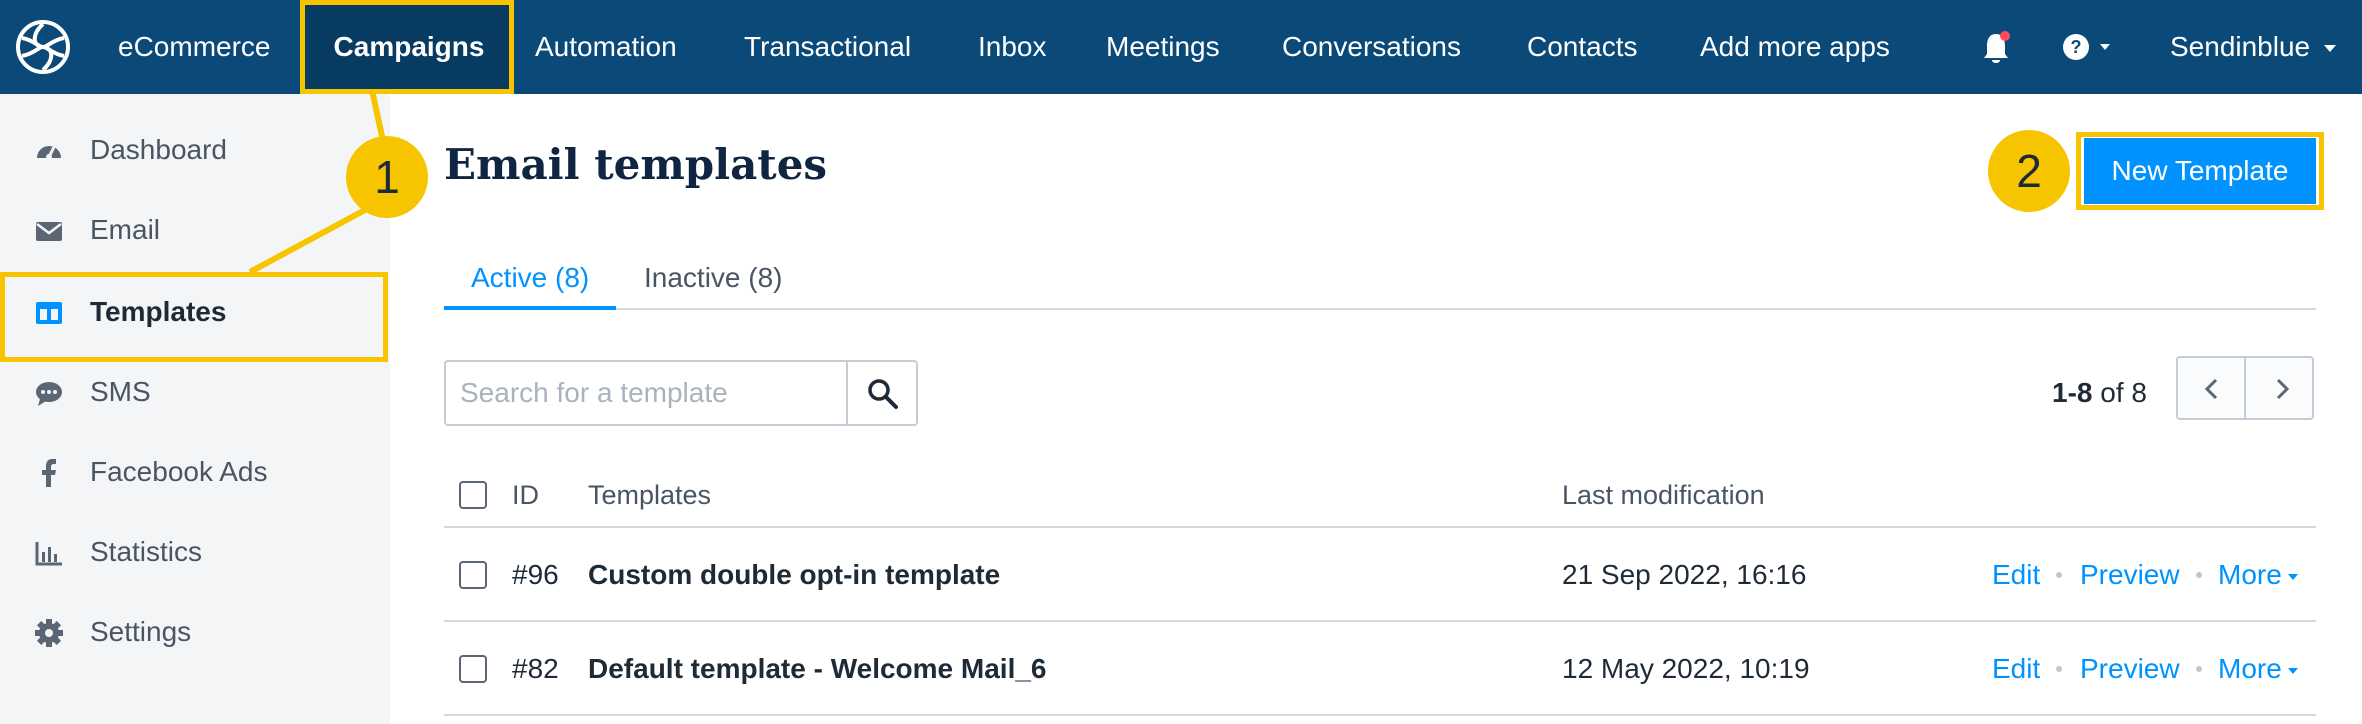 This screenshot has height=724, width=2362. I want to click on pagination-of: of, so click(2112, 392).